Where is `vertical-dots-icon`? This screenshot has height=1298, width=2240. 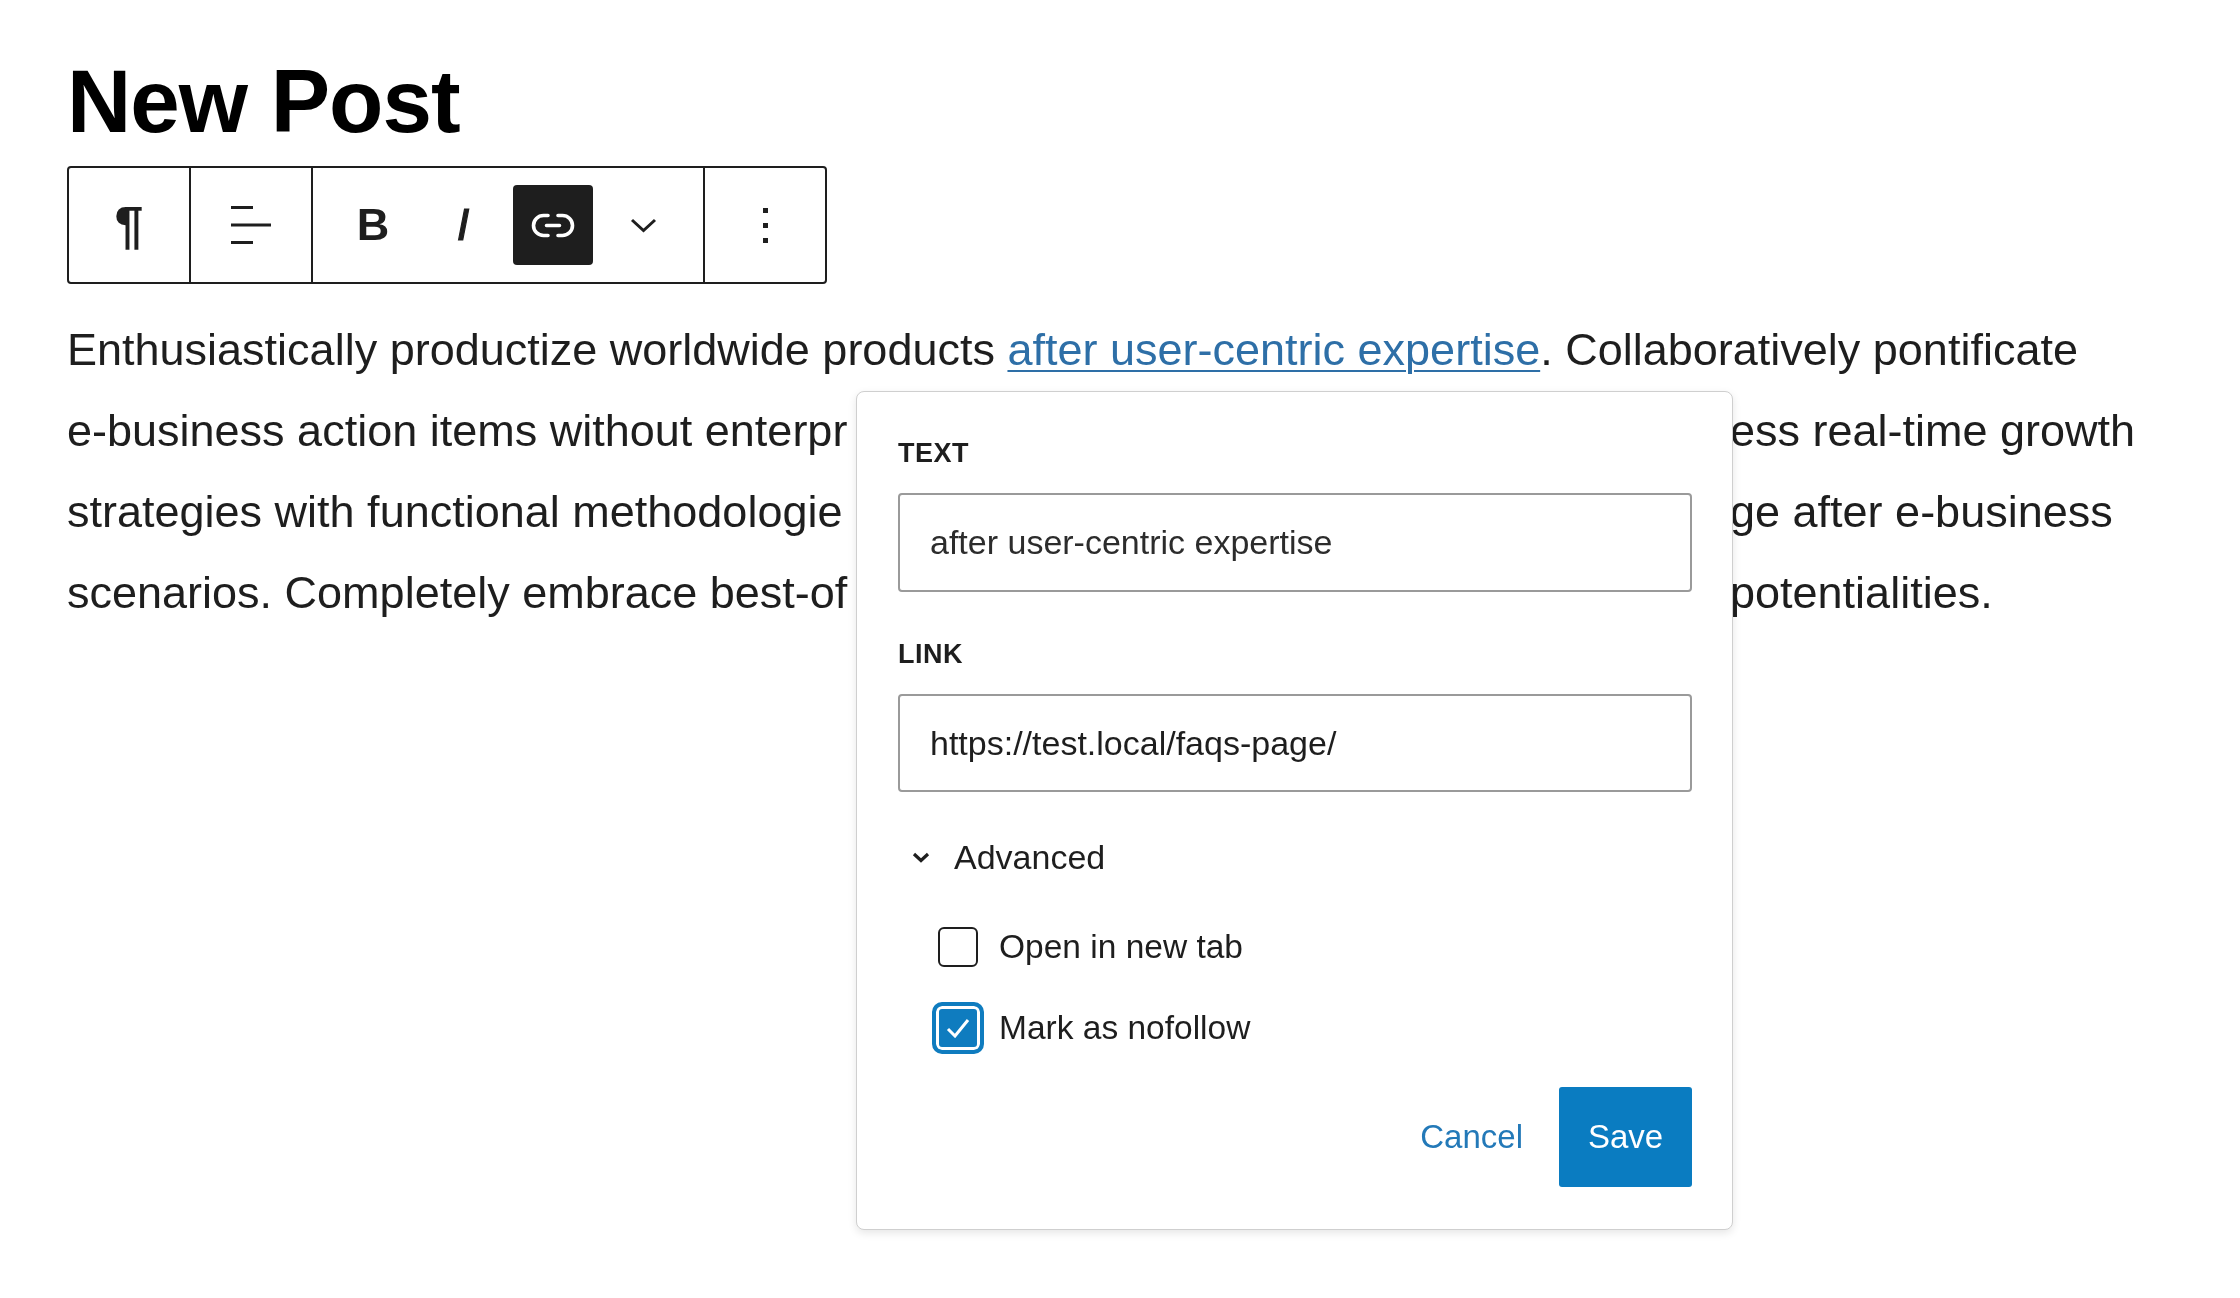
vertical-dots-icon is located at coordinates (765, 225).